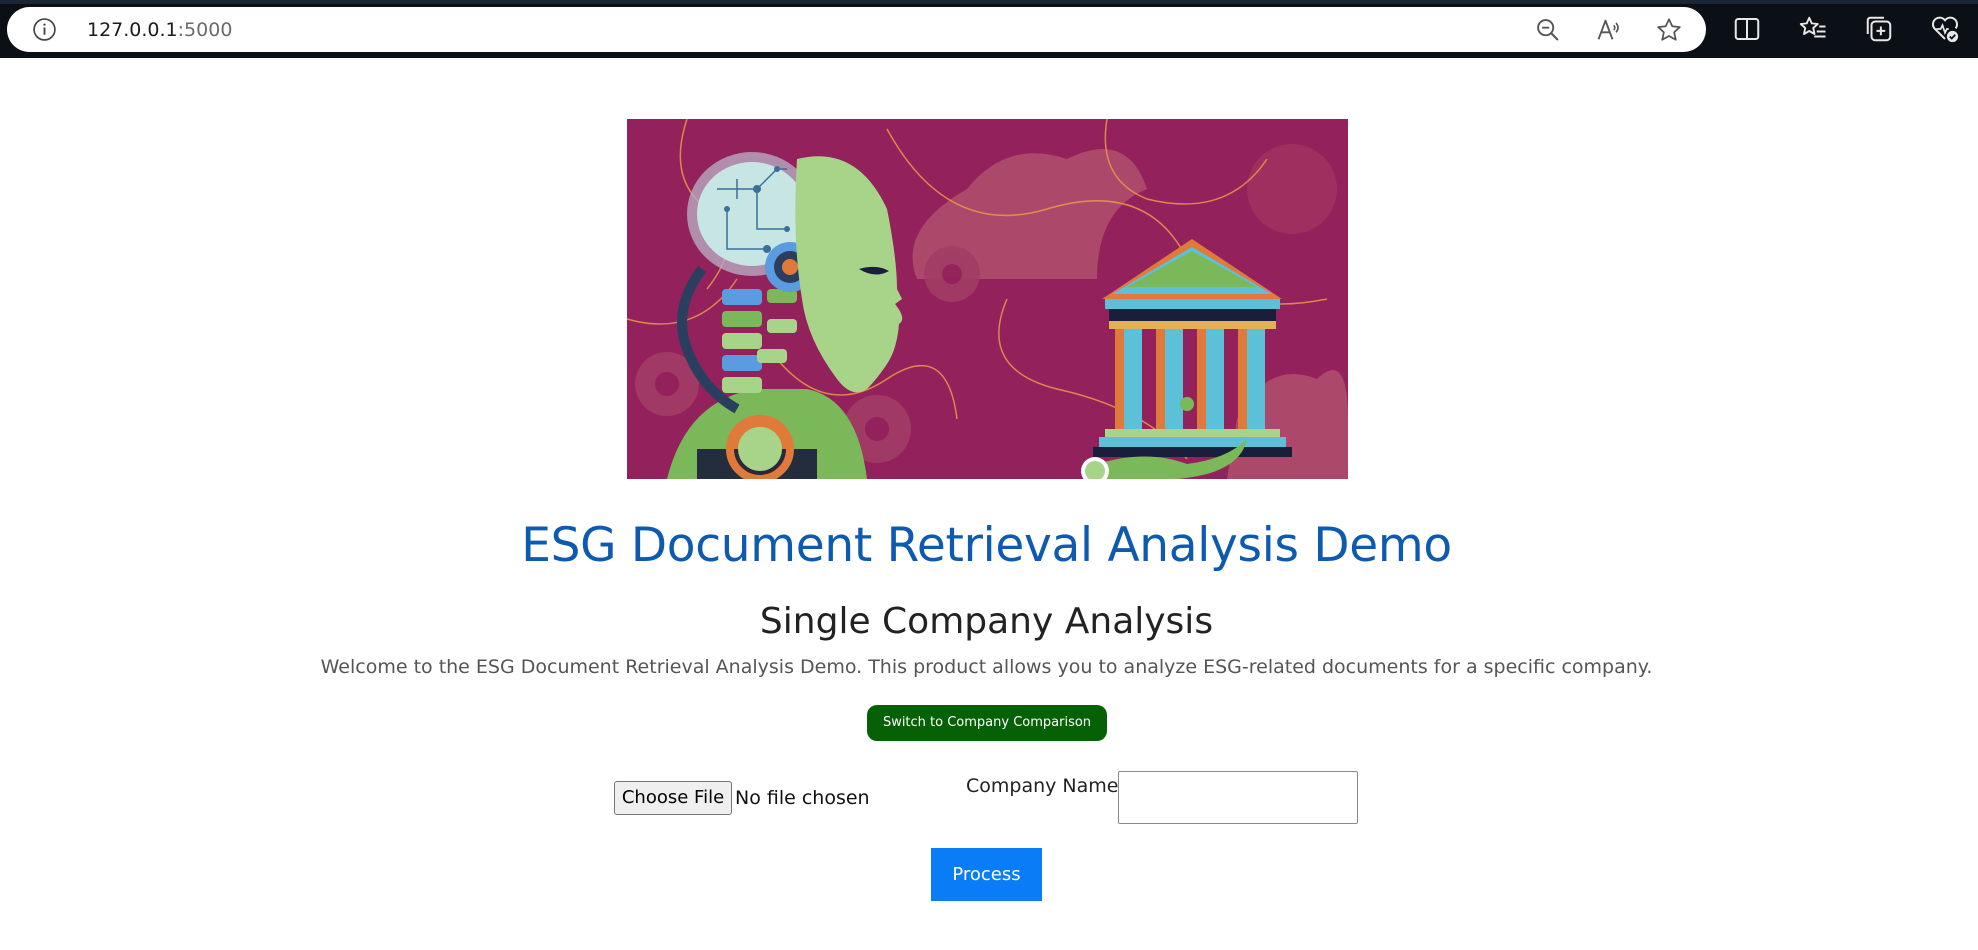  Describe the element at coordinates (802, 798) in the screenshot. I see `file-status-text: No file chosen` at that location.